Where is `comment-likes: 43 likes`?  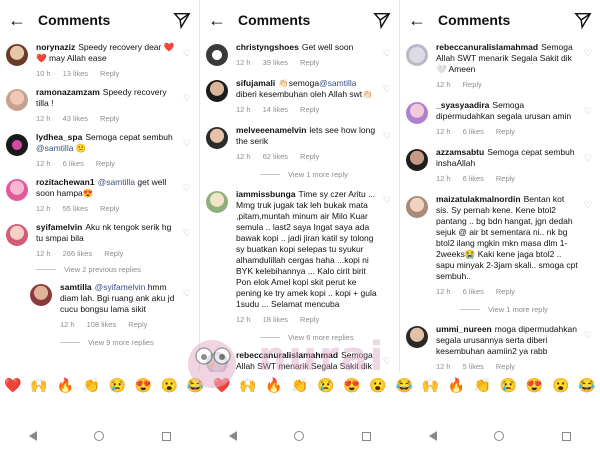
comment-likes: 43 likes is located at coordinates (75, 118).